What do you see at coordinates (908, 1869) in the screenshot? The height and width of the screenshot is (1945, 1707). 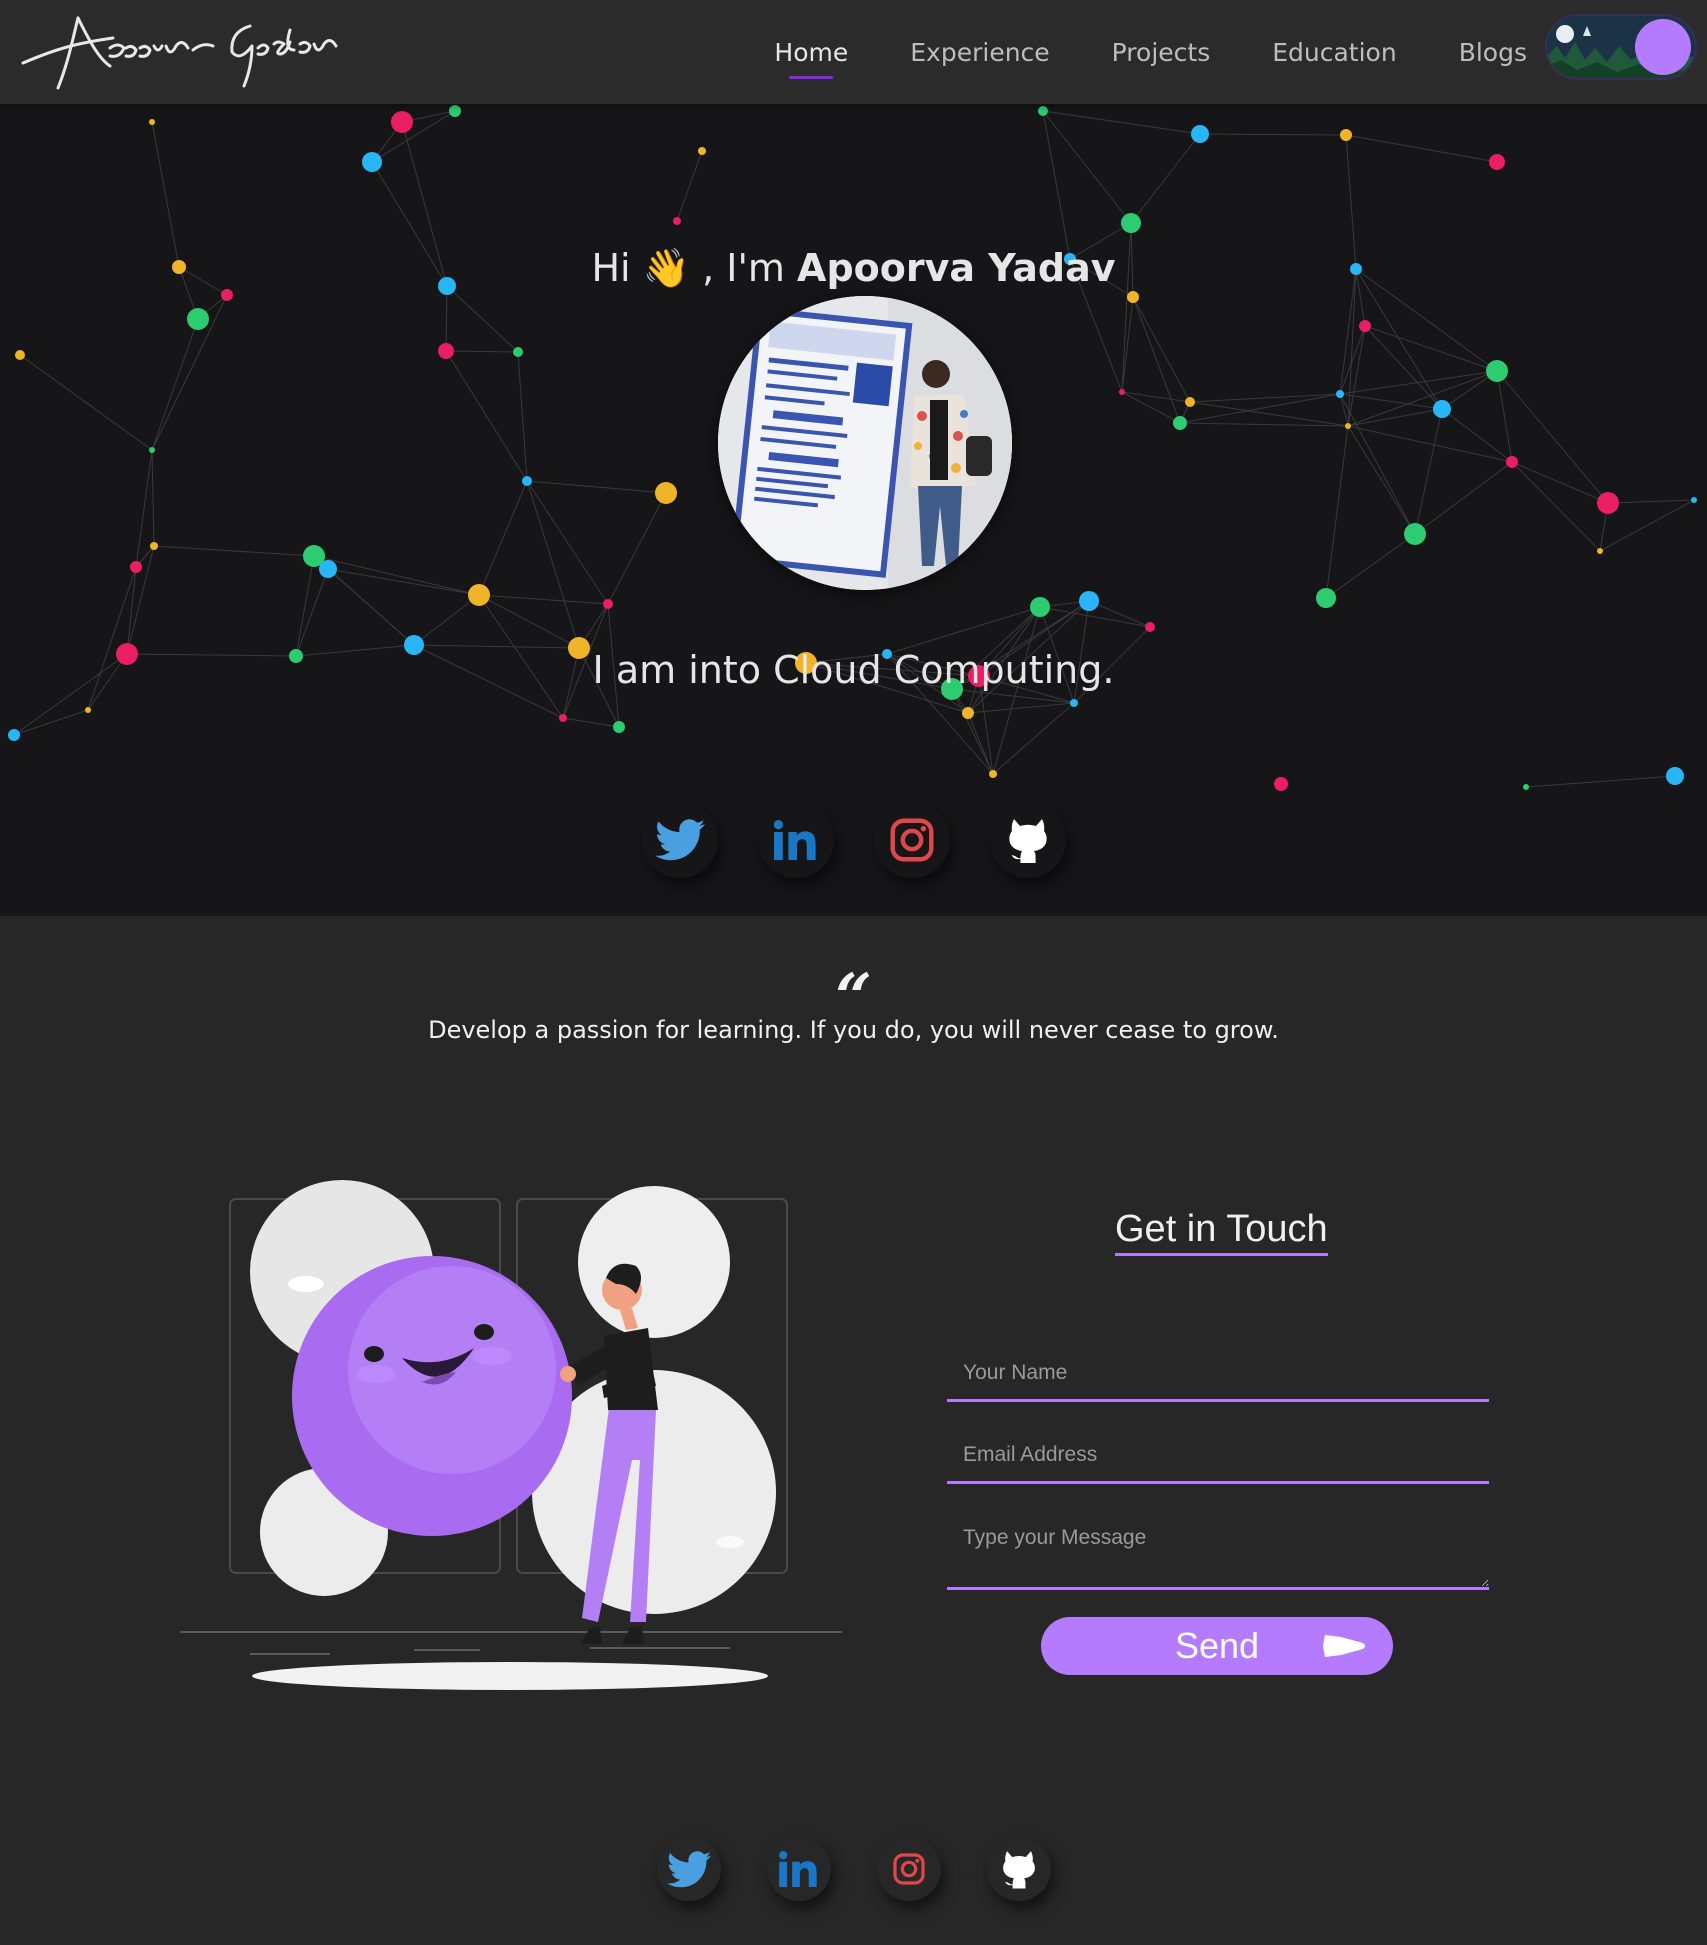 I see `footer-instagram-link` at bounding box center [908, 1869].